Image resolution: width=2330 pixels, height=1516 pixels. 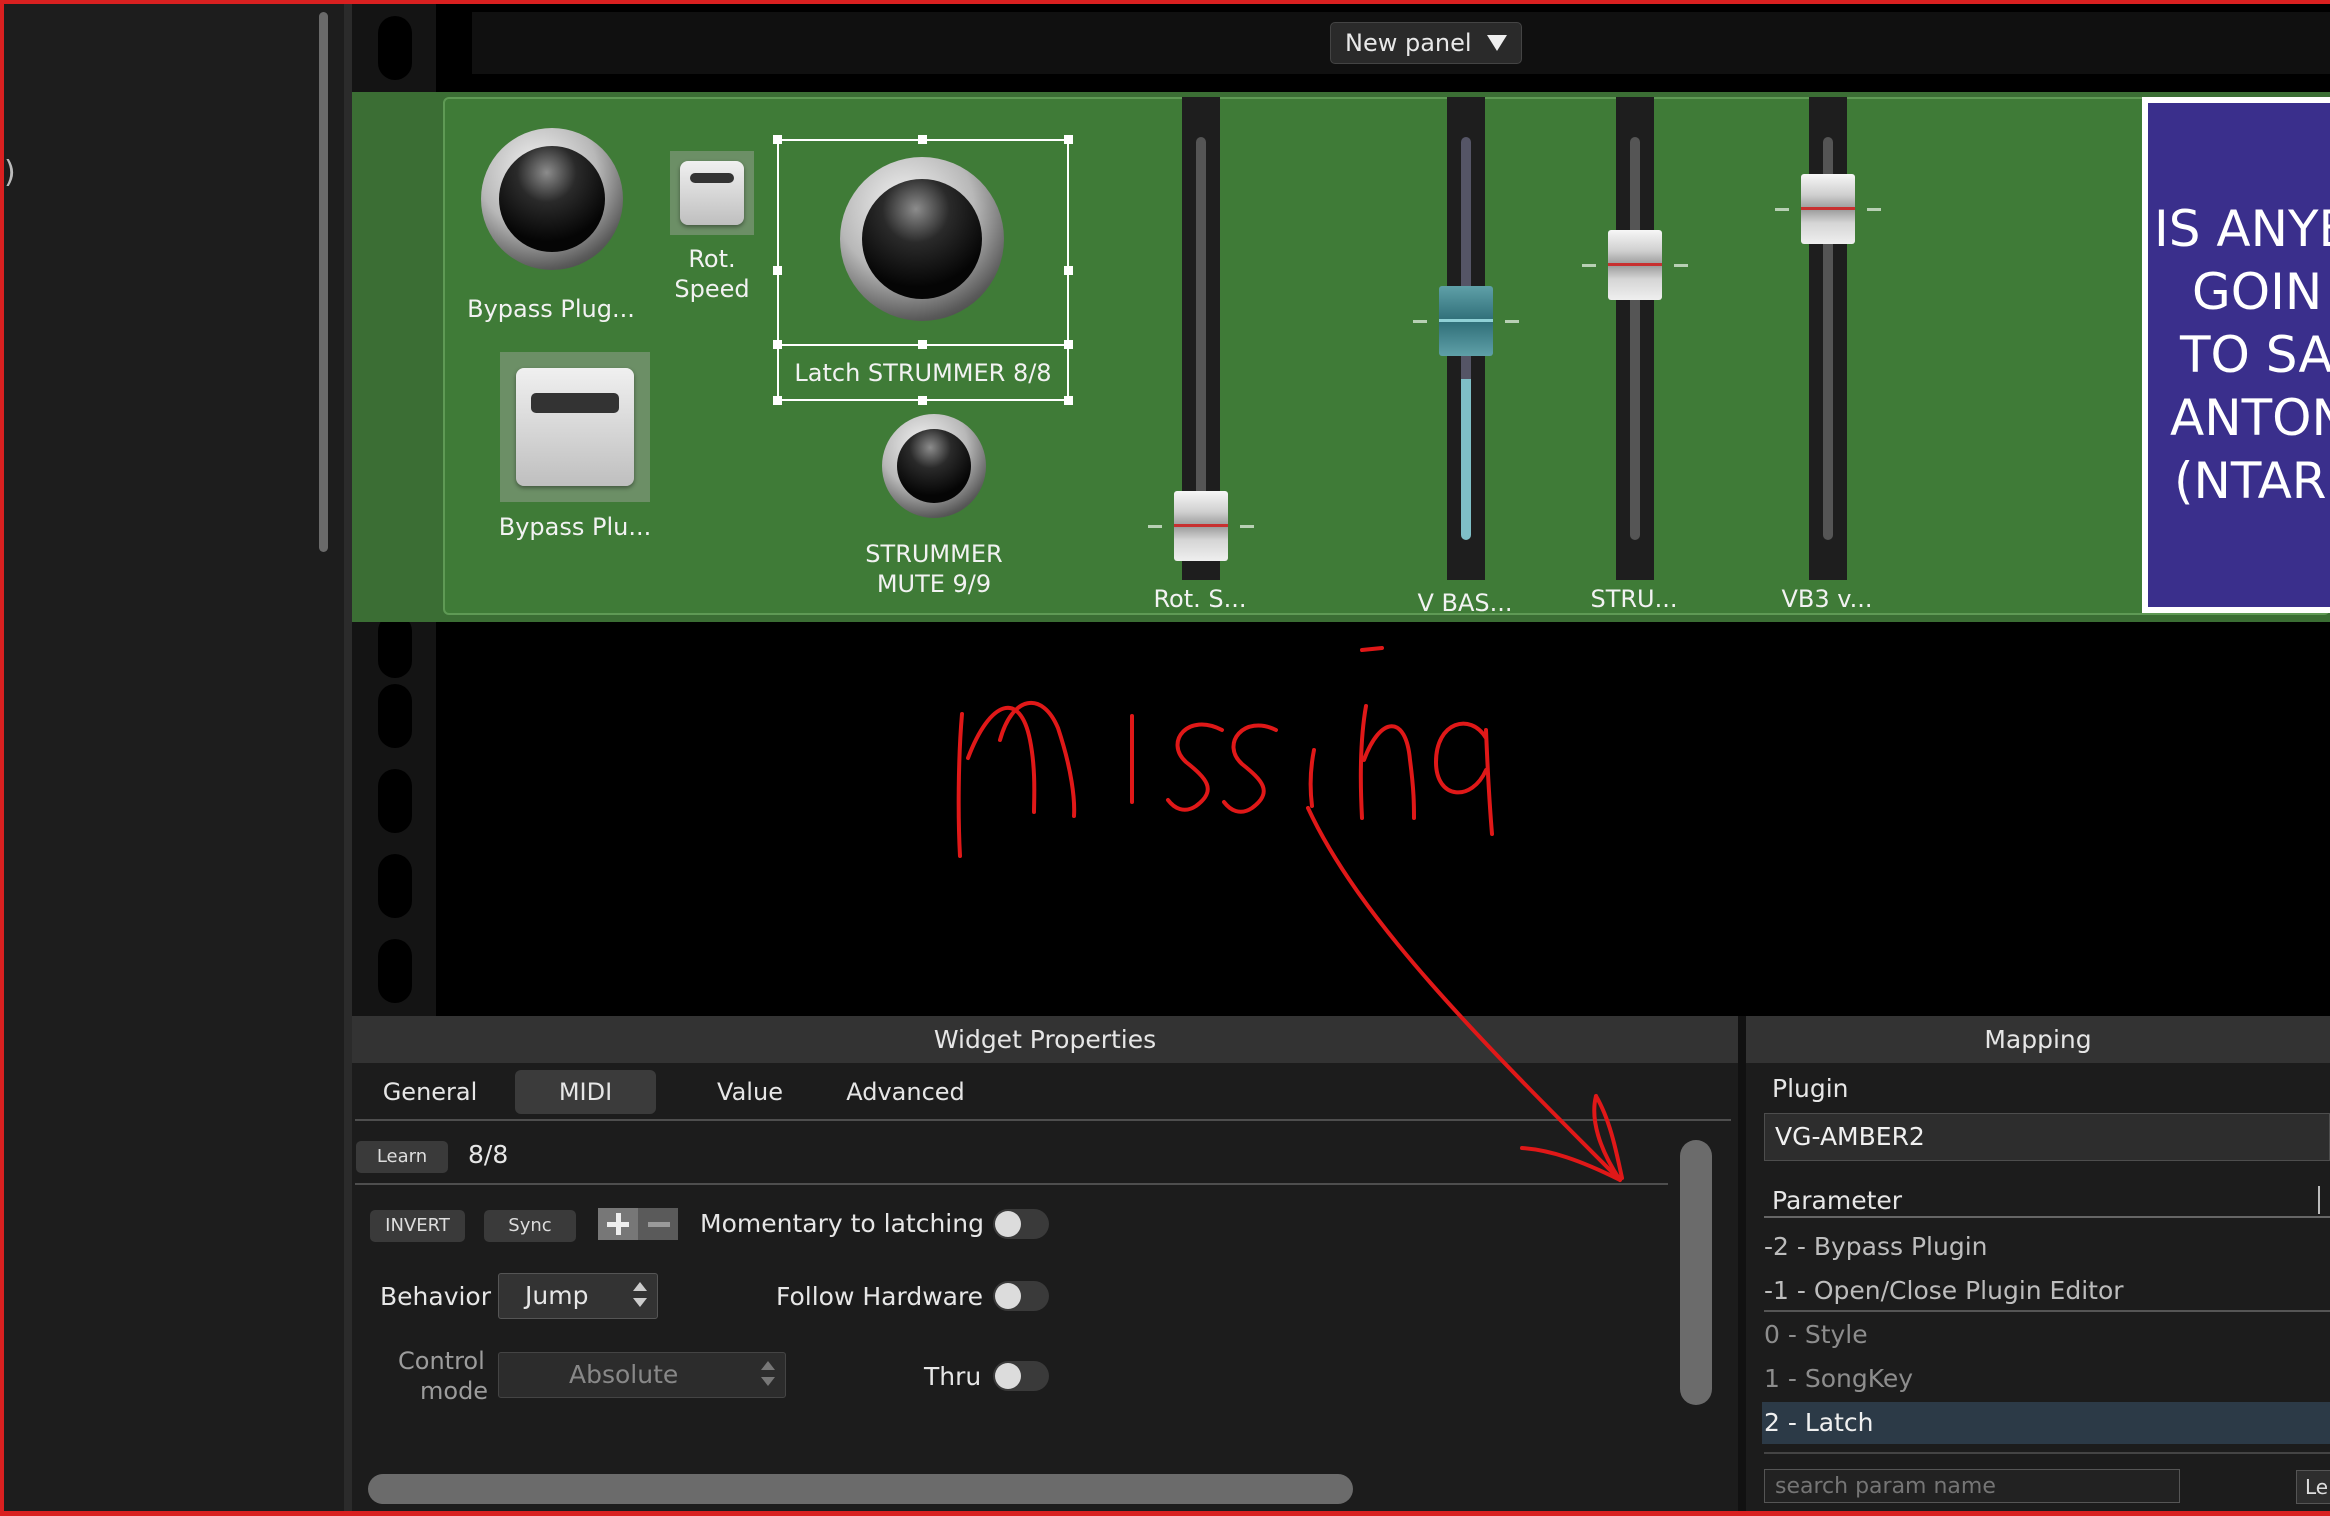 What do you see at coordinates (430, 1092) in the screenshot?
I see `tab-general: General` at bounding box center [430, 1092].